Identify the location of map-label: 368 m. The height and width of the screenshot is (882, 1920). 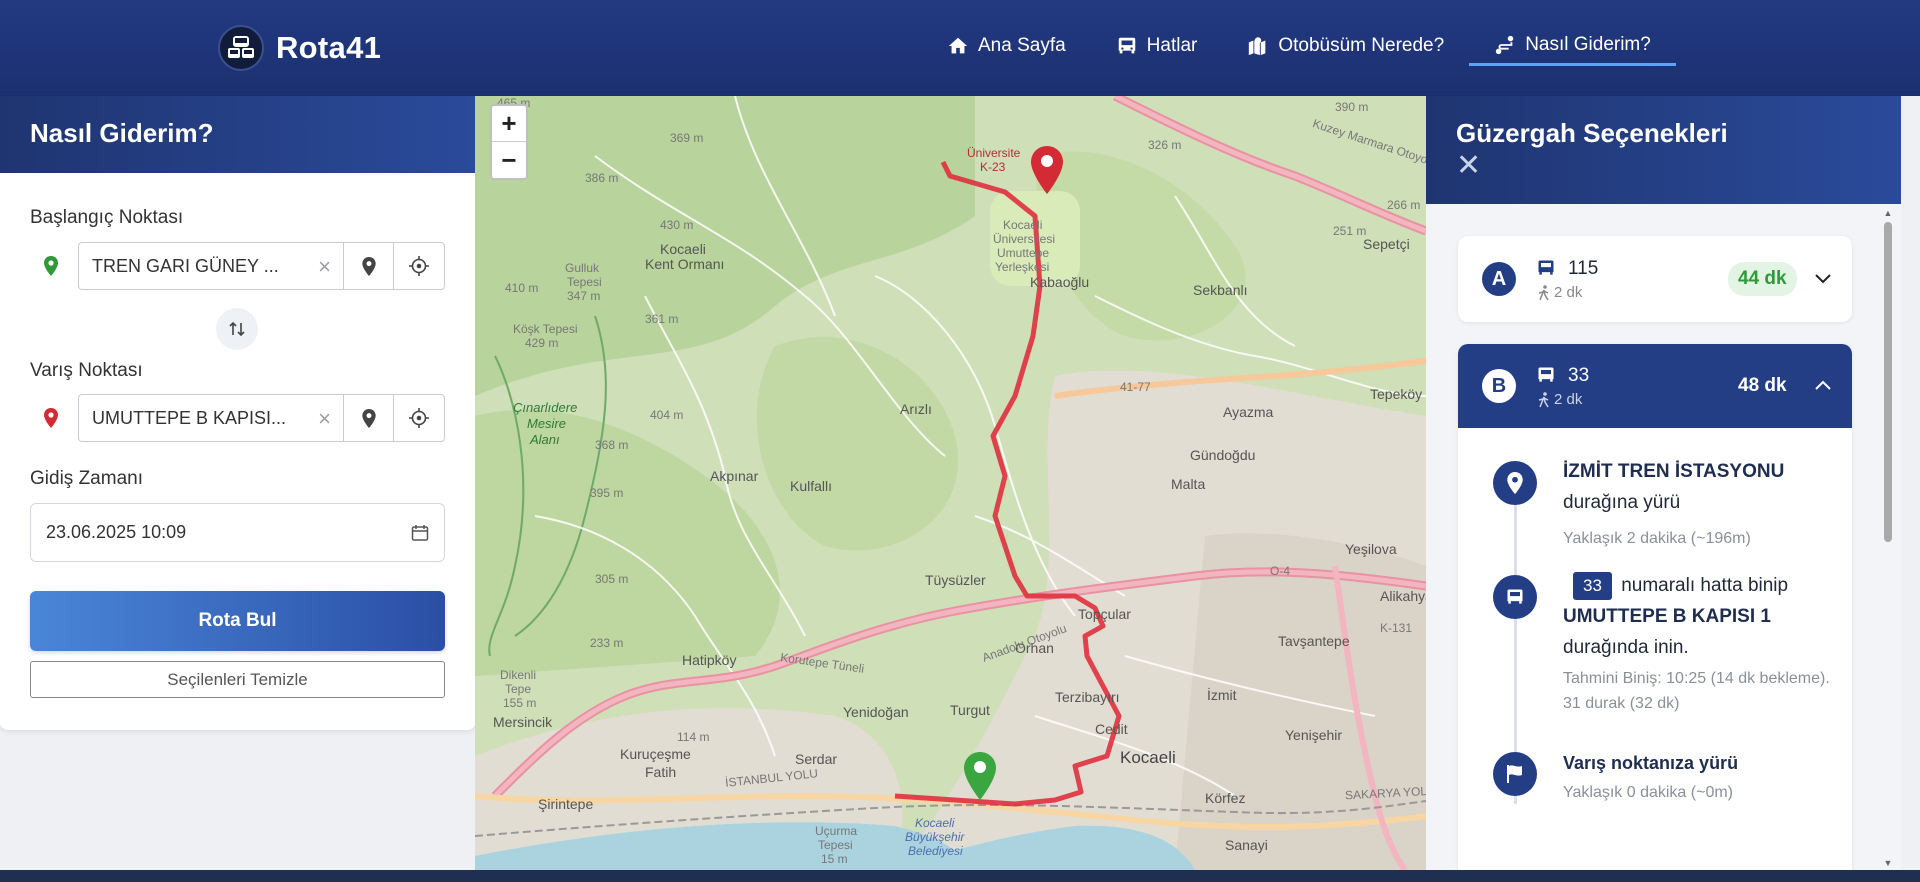
(612, 445).